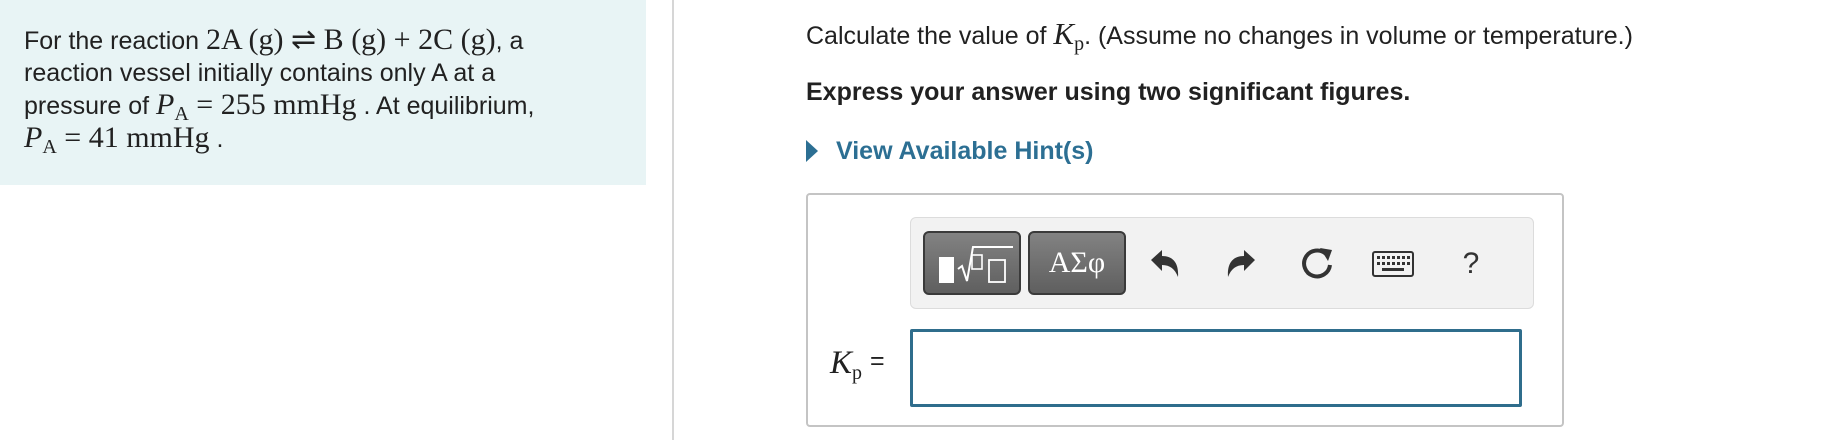 The image size is (1822, 440). I want to click on caret-right-icon, so click(812, 151).